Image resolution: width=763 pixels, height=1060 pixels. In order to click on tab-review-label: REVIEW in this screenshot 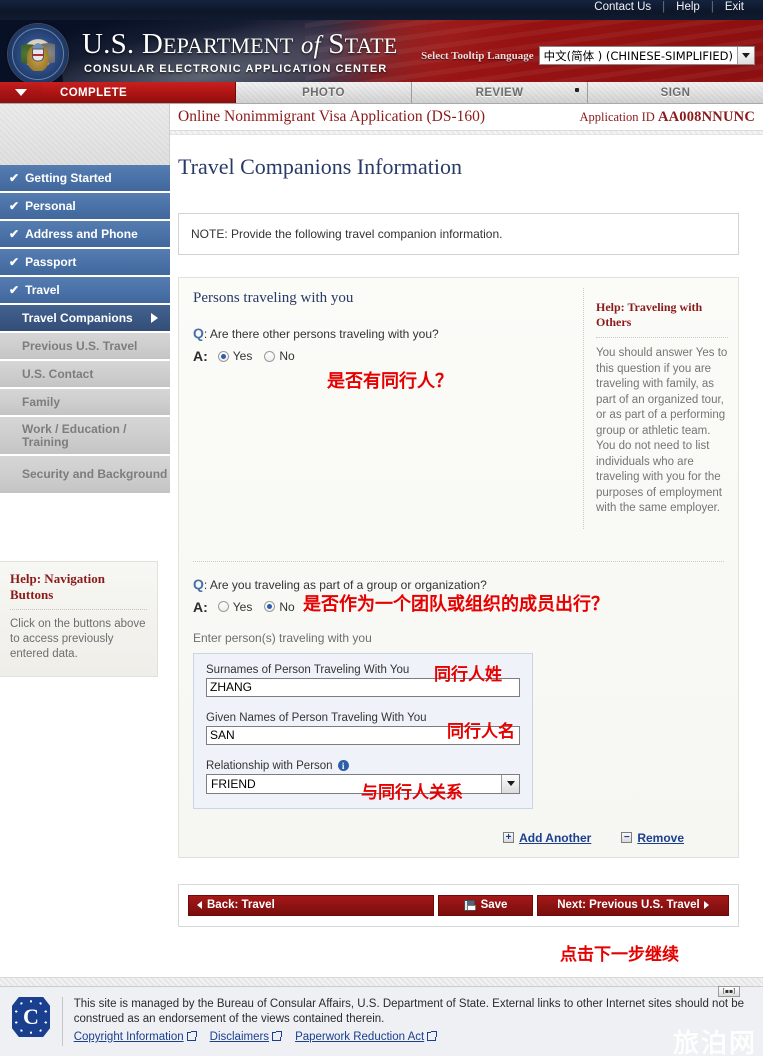, I will do `click(499, 92)`.